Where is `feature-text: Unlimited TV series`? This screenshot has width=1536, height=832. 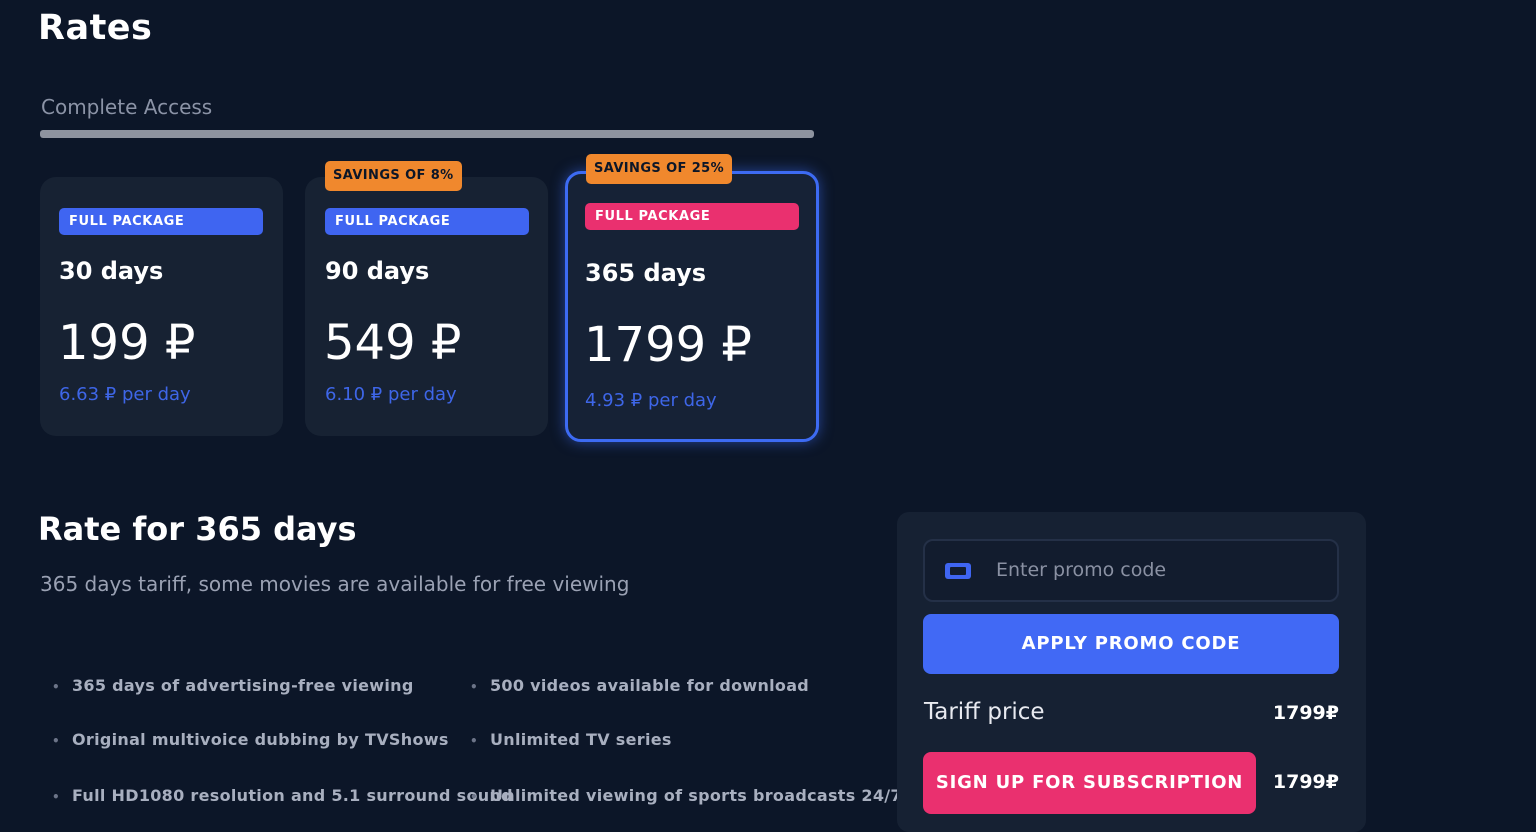
feature-text: Unlimited TV series is located at coordinates (580, 739).